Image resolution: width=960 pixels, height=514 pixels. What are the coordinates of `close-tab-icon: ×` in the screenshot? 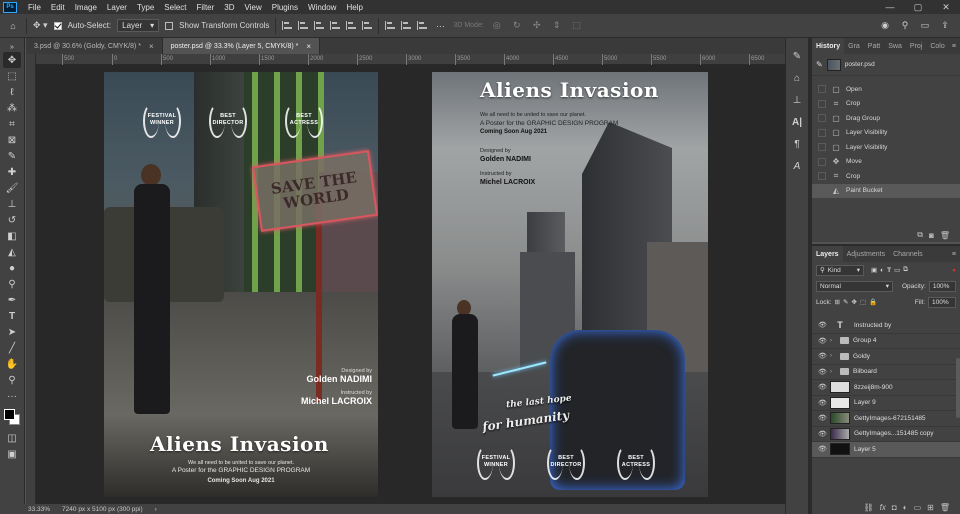 It's located at (308, 46).